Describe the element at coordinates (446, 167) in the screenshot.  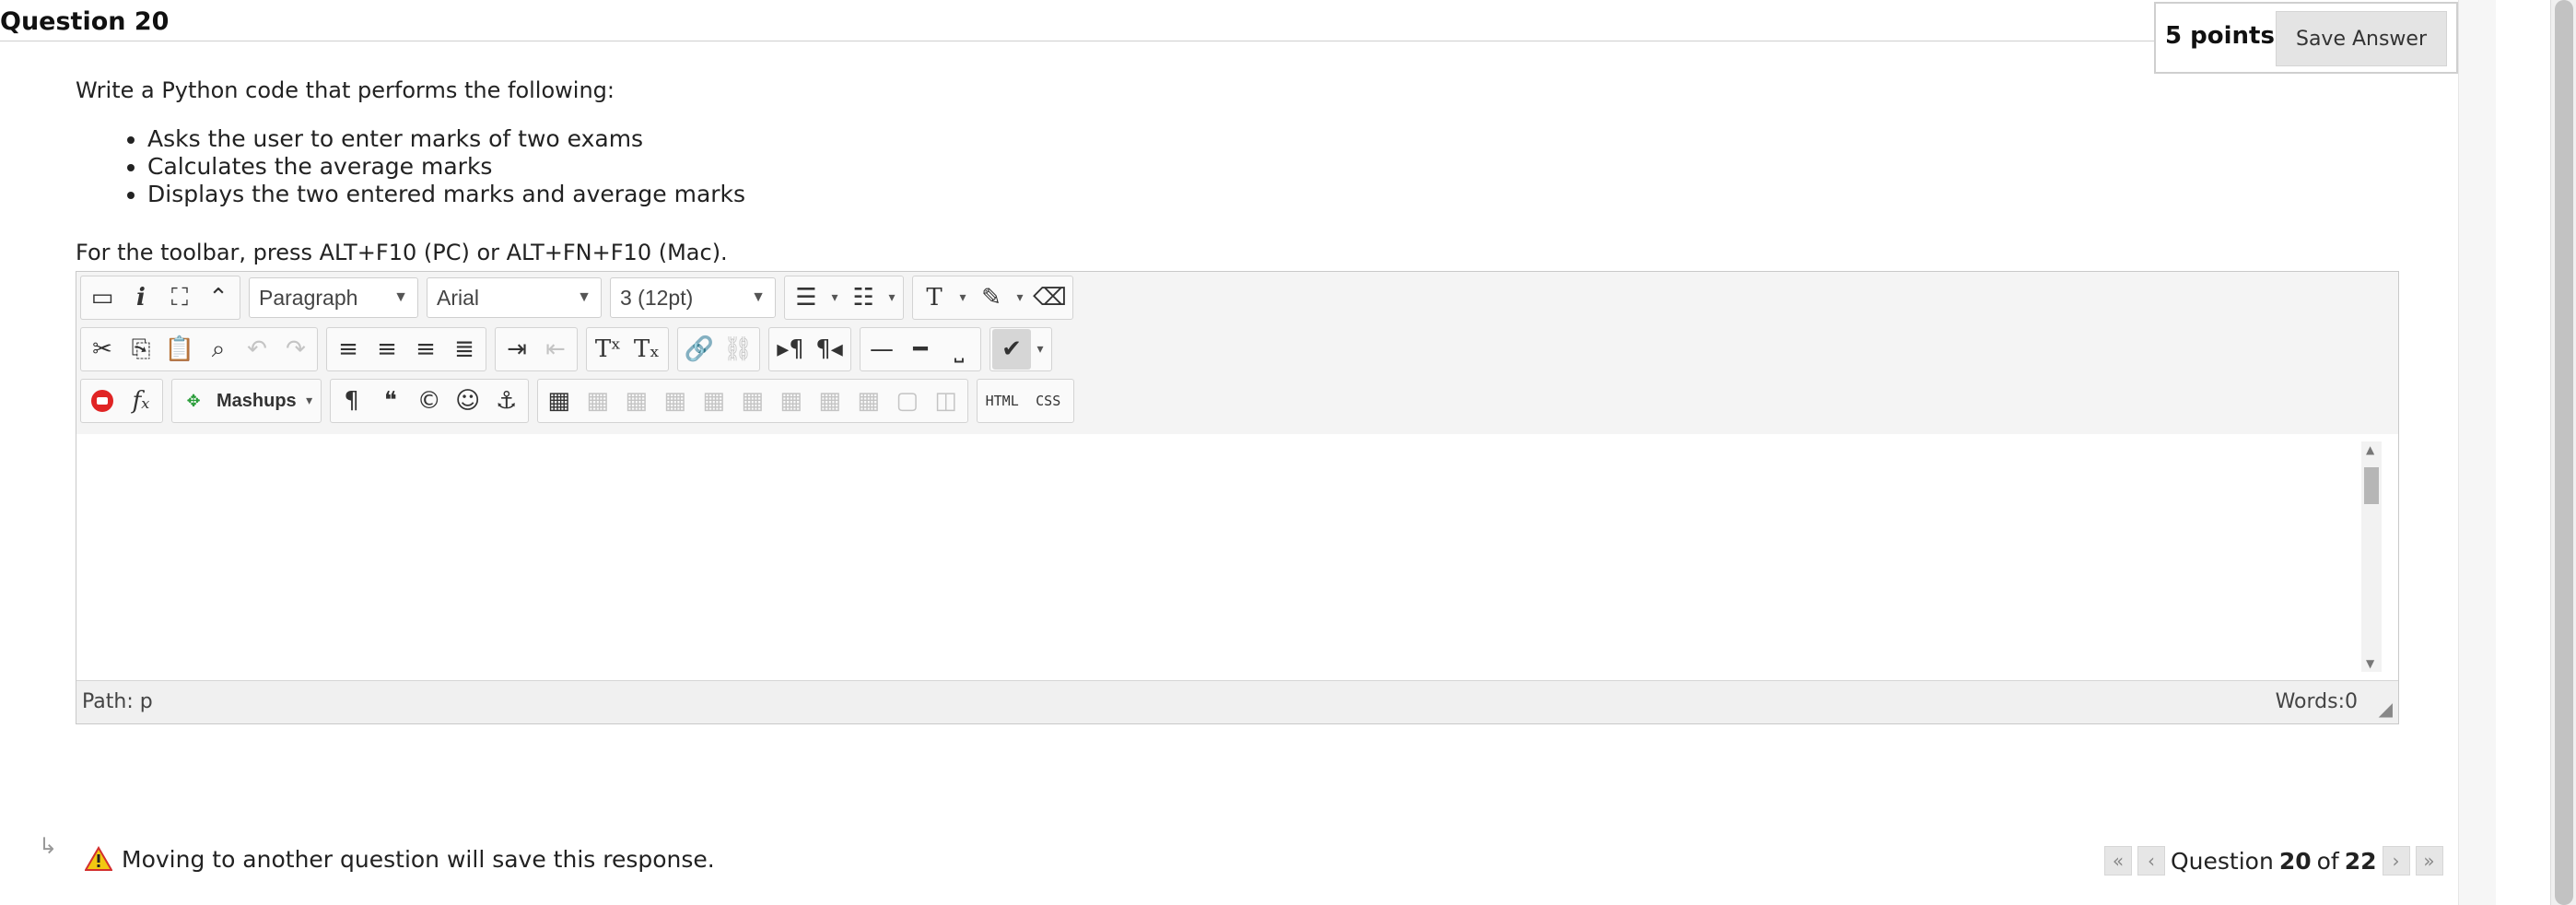
I see `list-item: Calculates the average marks` at that location.